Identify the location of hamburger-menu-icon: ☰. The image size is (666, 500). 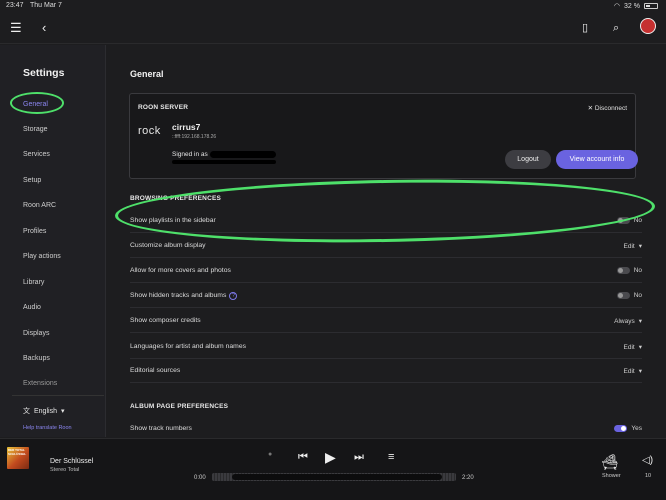
(16, 28).